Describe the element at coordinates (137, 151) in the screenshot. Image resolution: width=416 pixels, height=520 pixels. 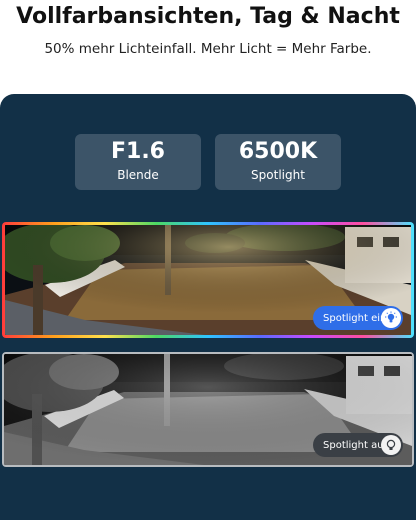
I see `aperture-value: F1.6` at that location.